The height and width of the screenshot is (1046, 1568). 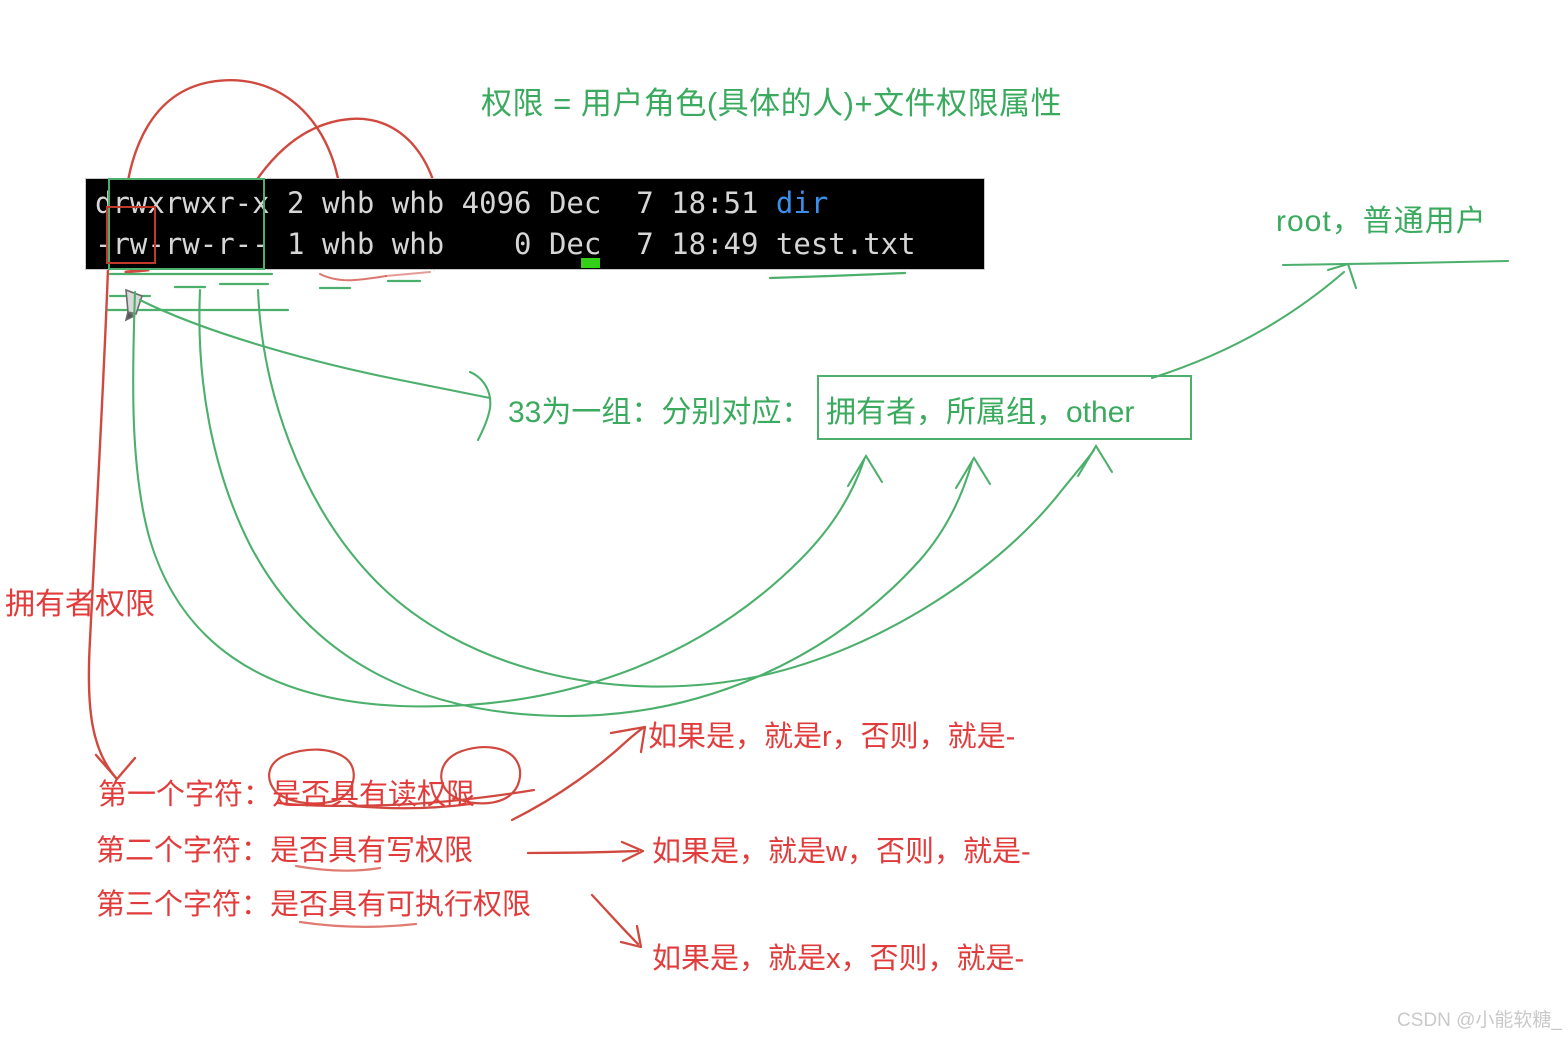 I want to click on red-underline-rule3, so click(x=358, y=924).